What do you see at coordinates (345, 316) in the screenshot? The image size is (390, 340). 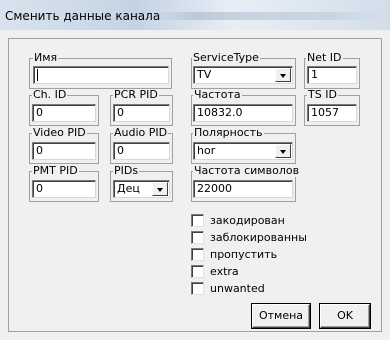 I see `ok-button: OK` at bounding box center [345, 316].